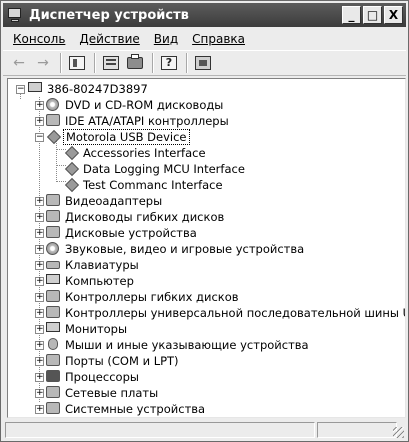 The height and width of the screenshot is (442, 409). What do you see at coordinates (19, 63) in the screenshot?
I see `back-arrow-icon: ←` at bounding box center [19, 63].